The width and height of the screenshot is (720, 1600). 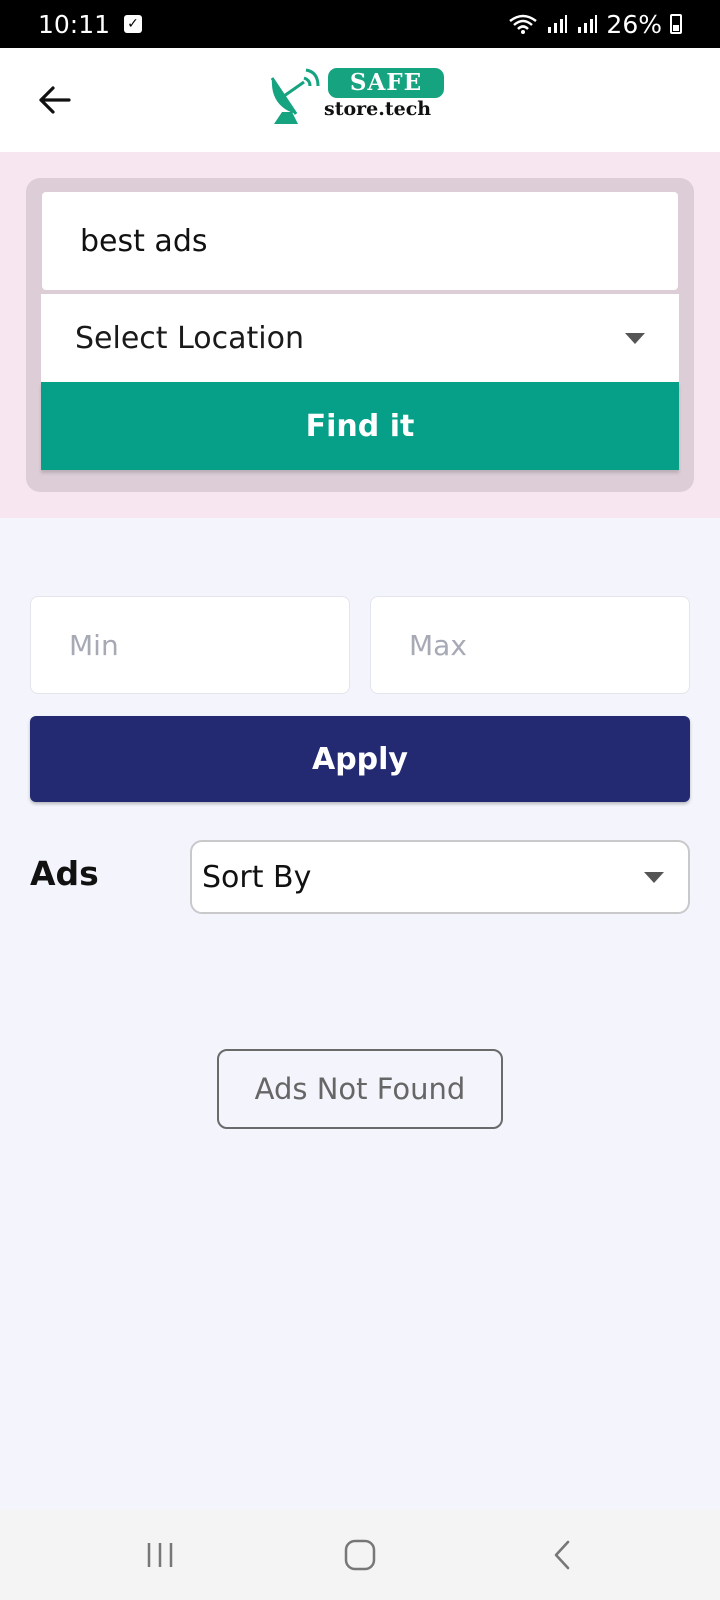 I want to click on location-select-value: Select Location, so click(x=189, y=338).